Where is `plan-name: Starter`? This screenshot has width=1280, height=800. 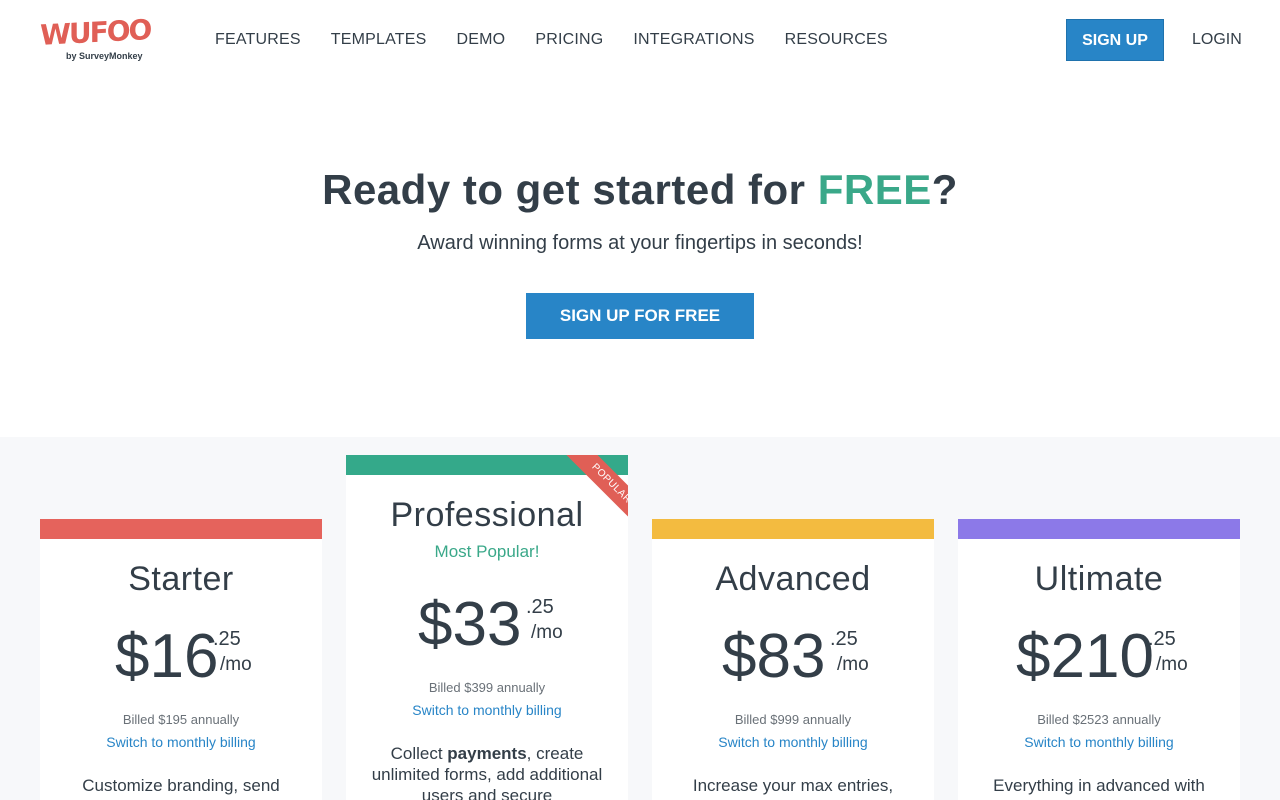
plan-name: Starter is located at coordinates (181, 579).